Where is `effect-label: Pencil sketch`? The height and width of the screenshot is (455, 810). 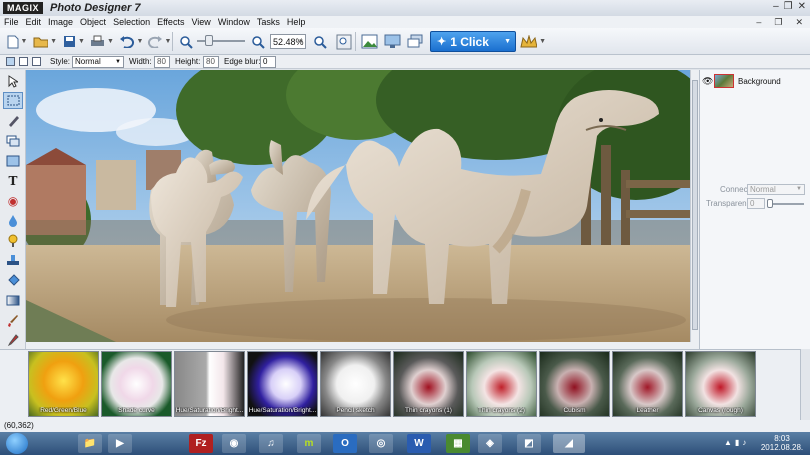 effect-label: Pencil sketch is located at coordinates (355, 410).